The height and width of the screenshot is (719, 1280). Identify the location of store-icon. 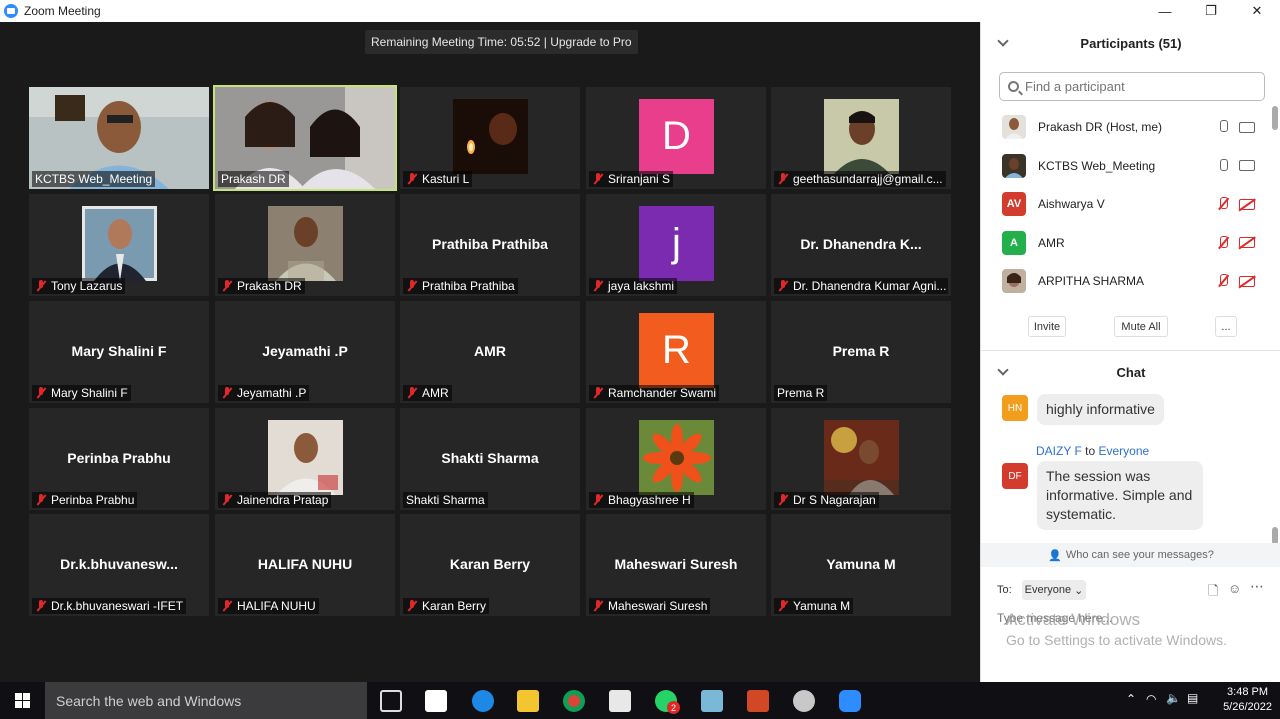
(436, 701).